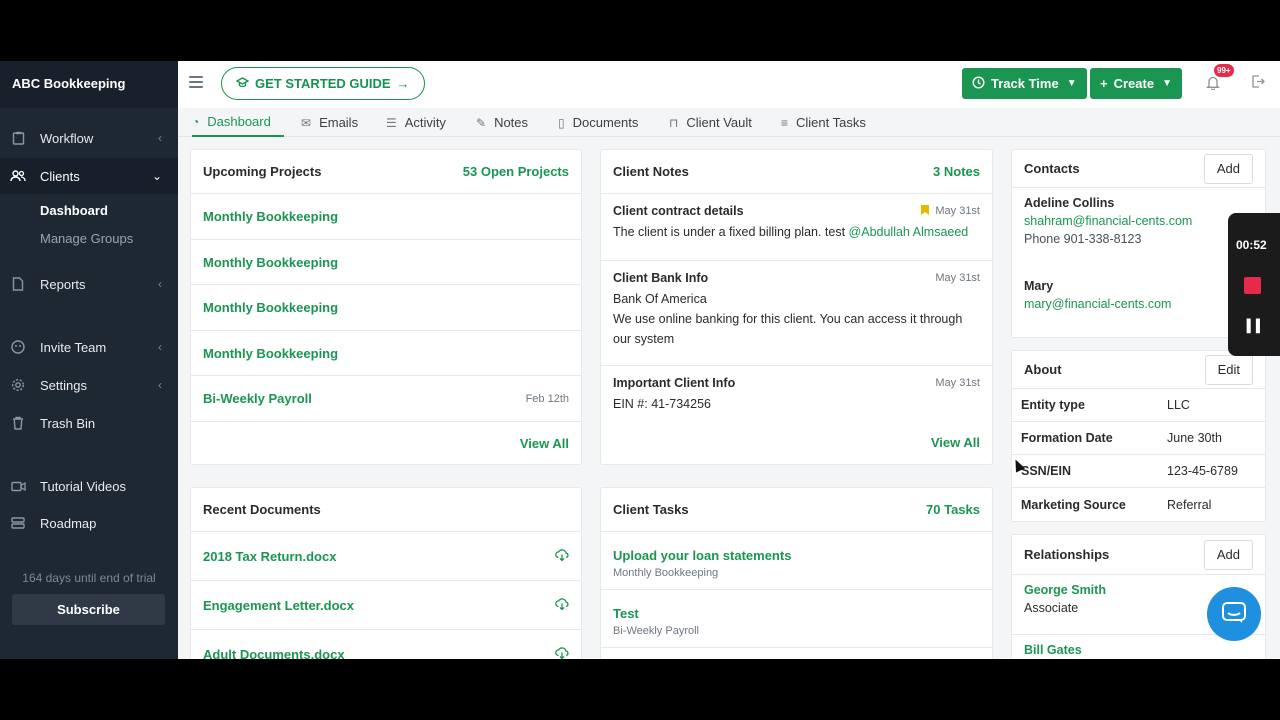 The height and width of the screenshot is (720, 1280). I want to click on chat-launcher, so click(1234, 614).